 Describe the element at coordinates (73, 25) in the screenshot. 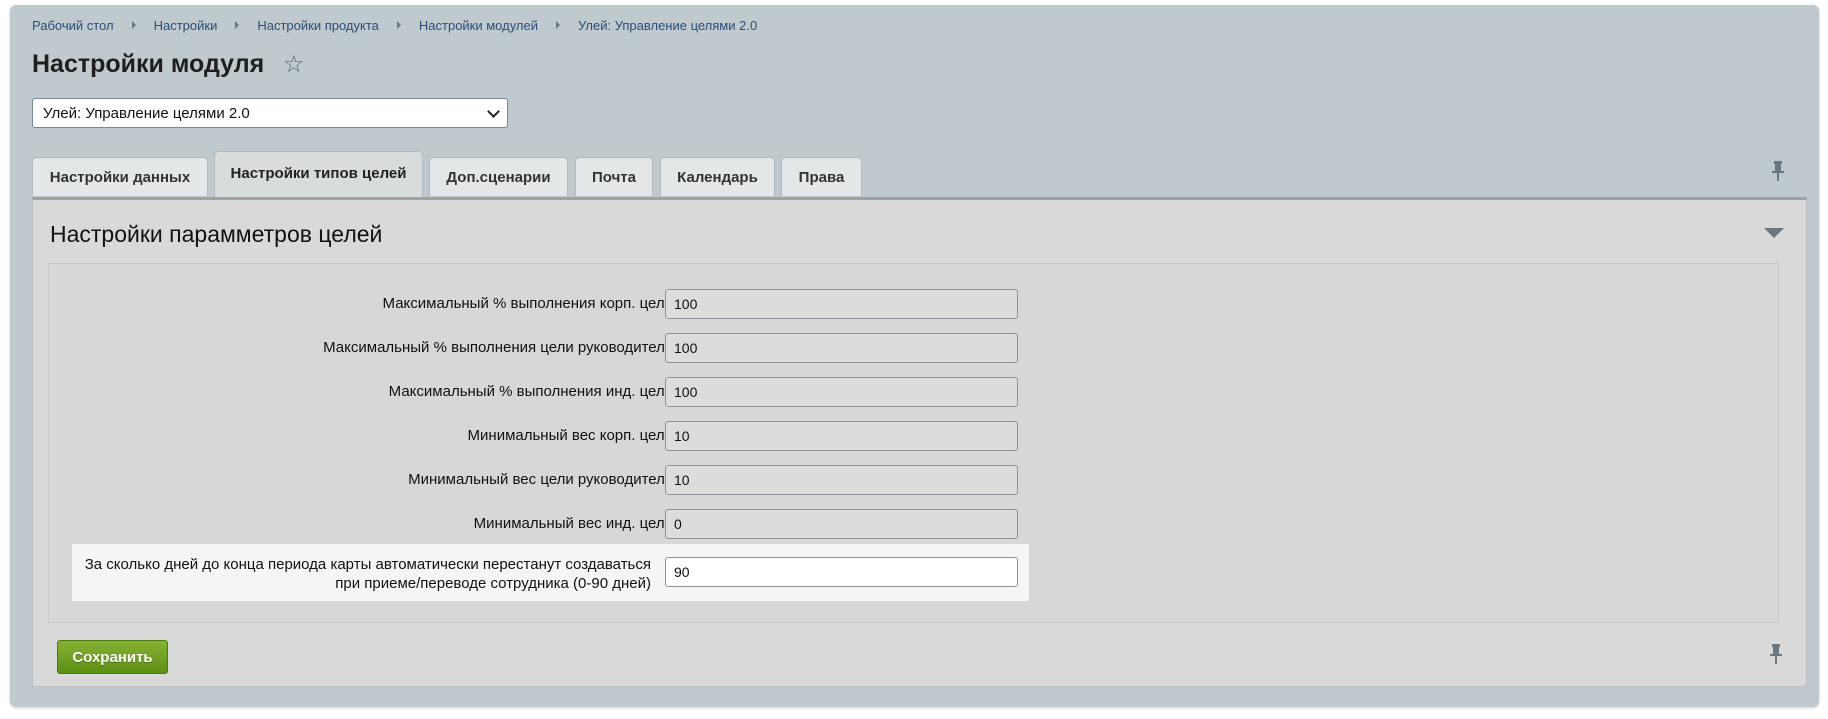

I see `breadcrumb-item-desktop: Рабочий стол` at that location.